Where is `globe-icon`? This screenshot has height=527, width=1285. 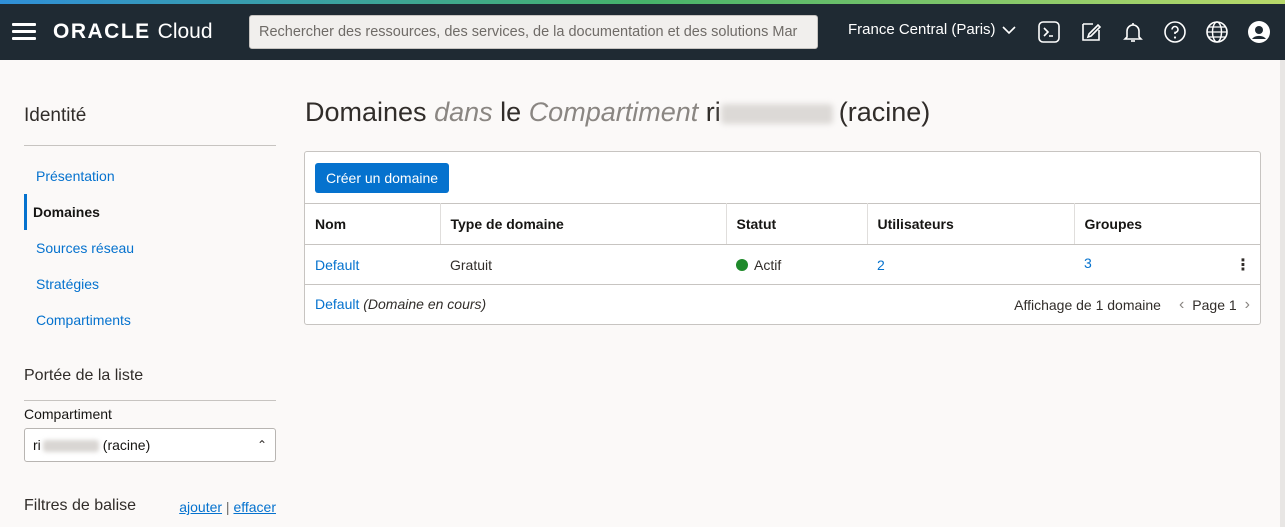 globe-icon is located at coordinates (1217, 32).